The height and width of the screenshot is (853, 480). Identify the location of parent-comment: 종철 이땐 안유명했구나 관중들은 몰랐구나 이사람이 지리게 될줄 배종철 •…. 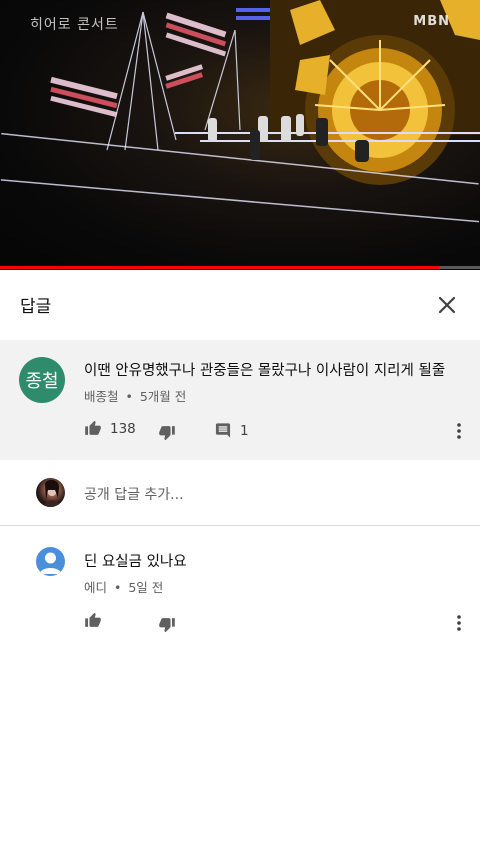
(240, 400).